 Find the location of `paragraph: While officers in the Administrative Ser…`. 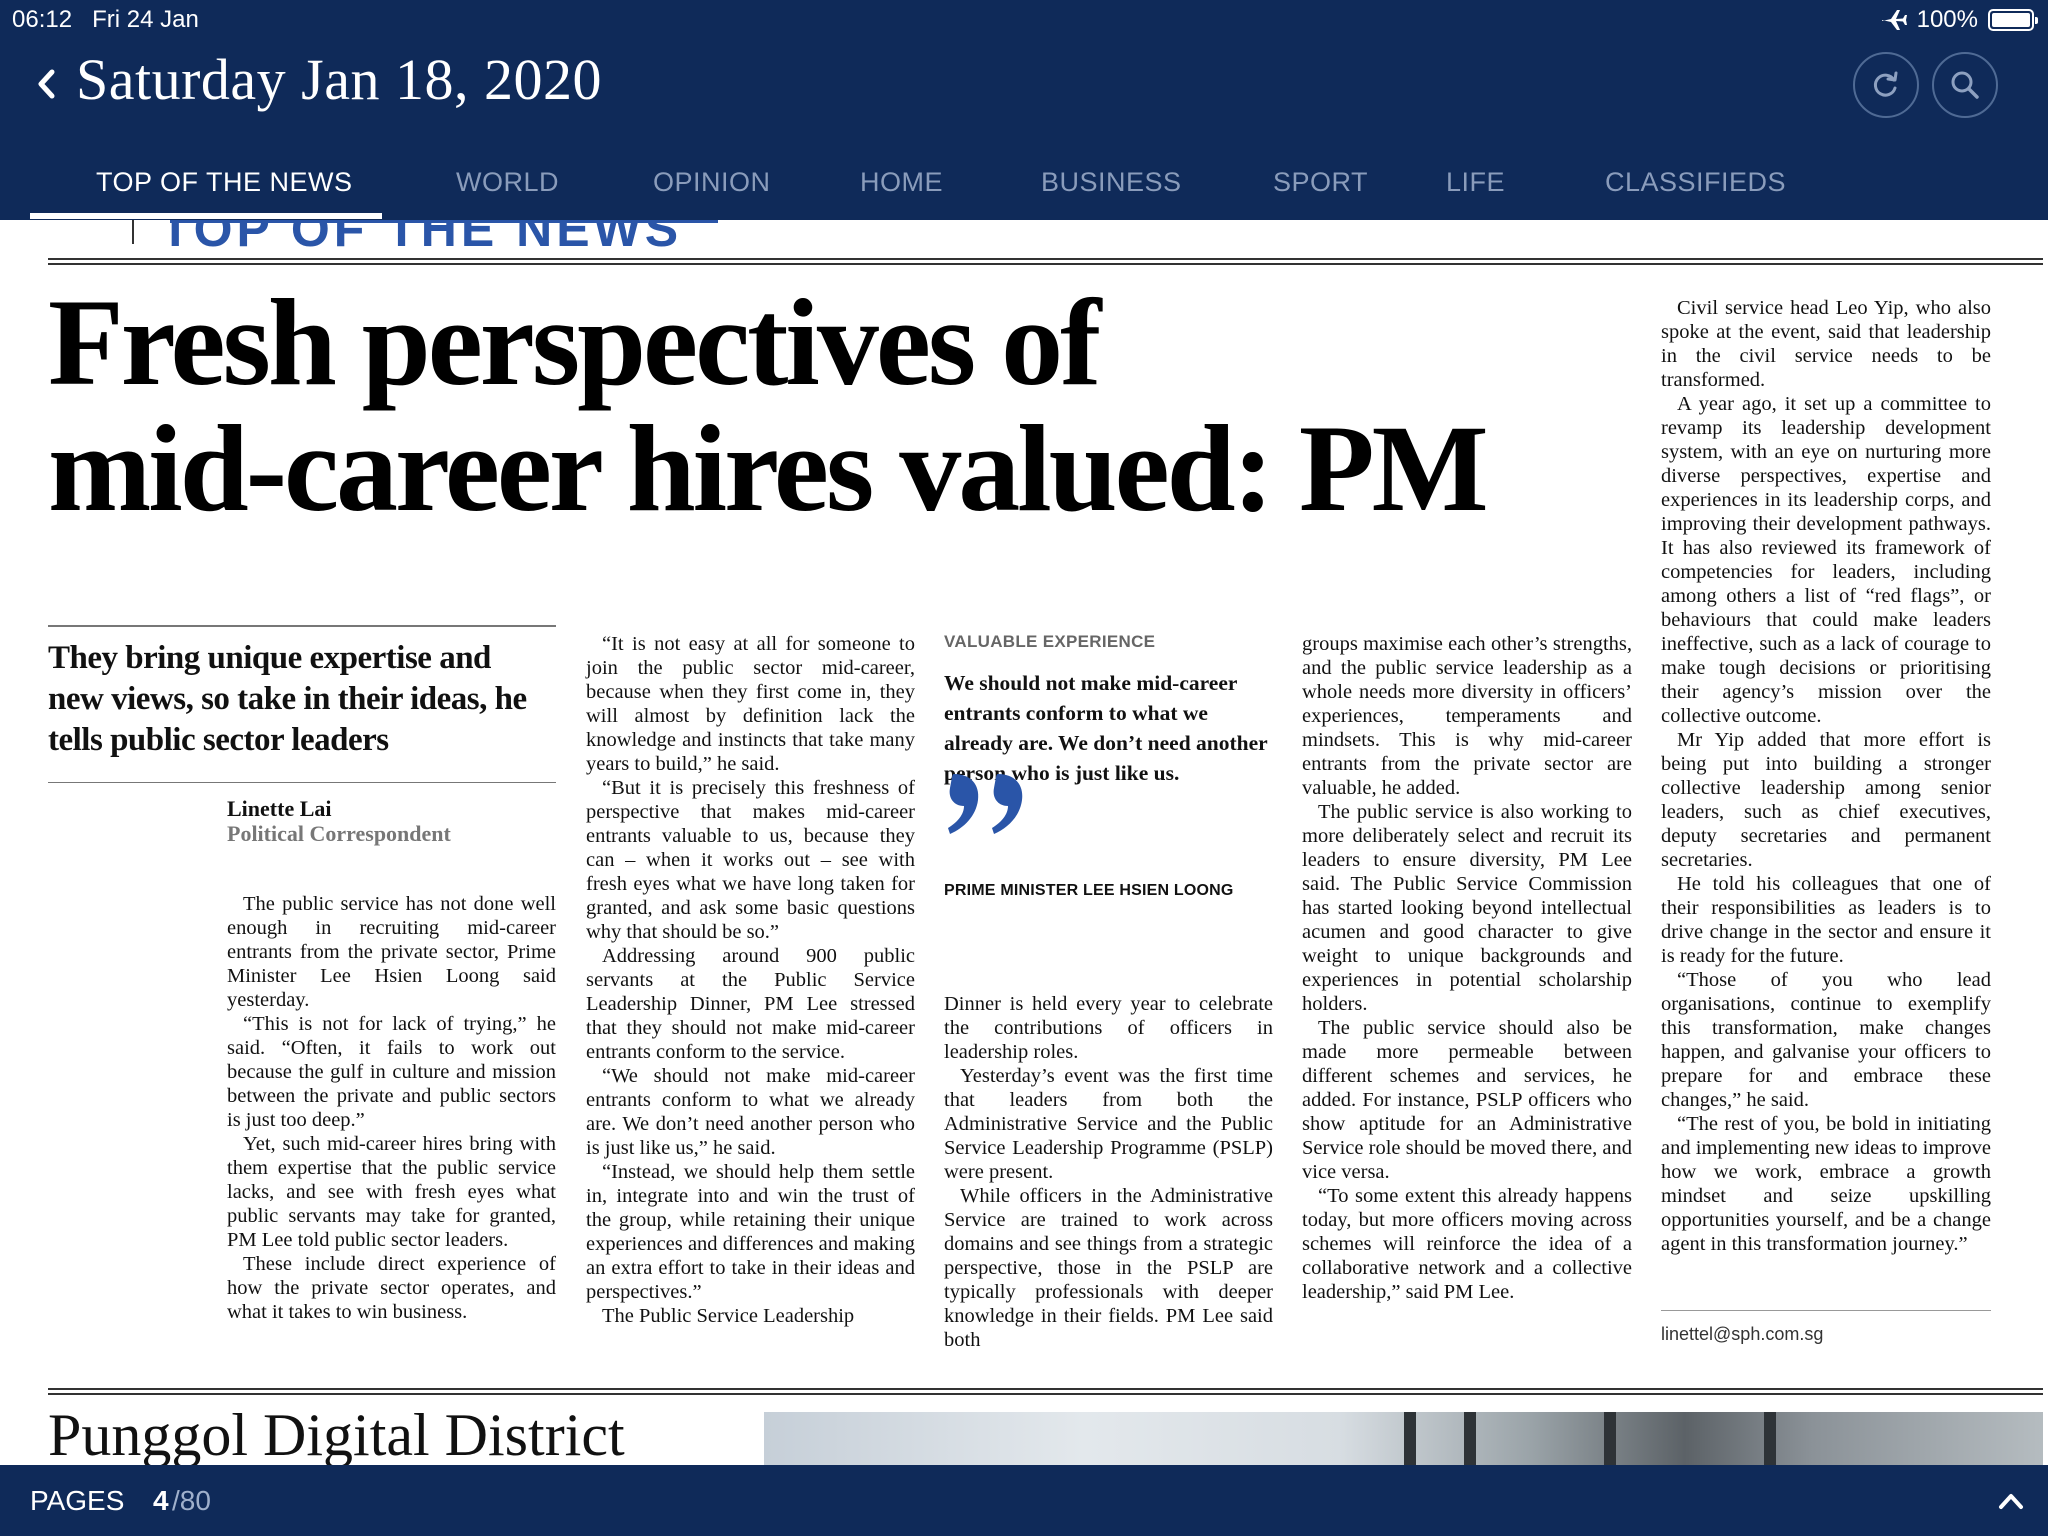

paragraph: While officers in the Administrative Ser… is located at coordinates (1108, 1268).